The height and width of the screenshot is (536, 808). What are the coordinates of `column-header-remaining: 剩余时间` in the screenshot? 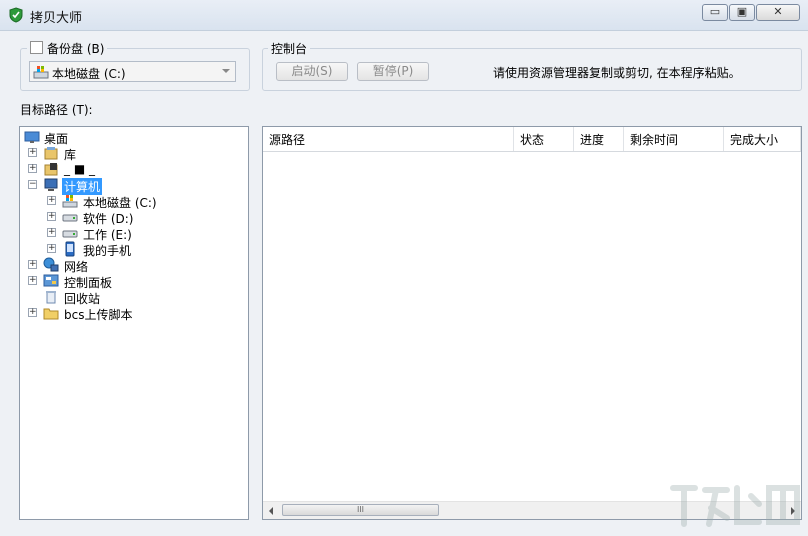 It's located at (674, 139).